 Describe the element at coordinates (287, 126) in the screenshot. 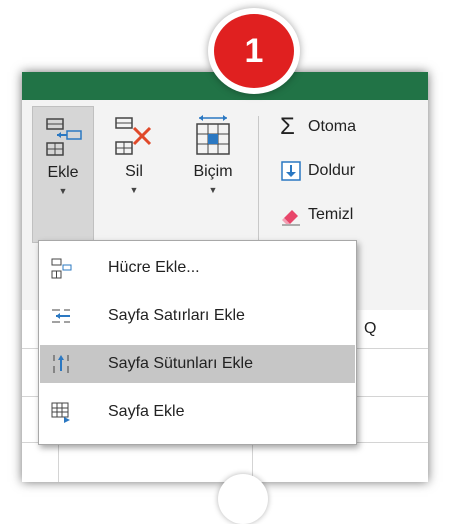

I see `sigma-icon: Σ` at that location.